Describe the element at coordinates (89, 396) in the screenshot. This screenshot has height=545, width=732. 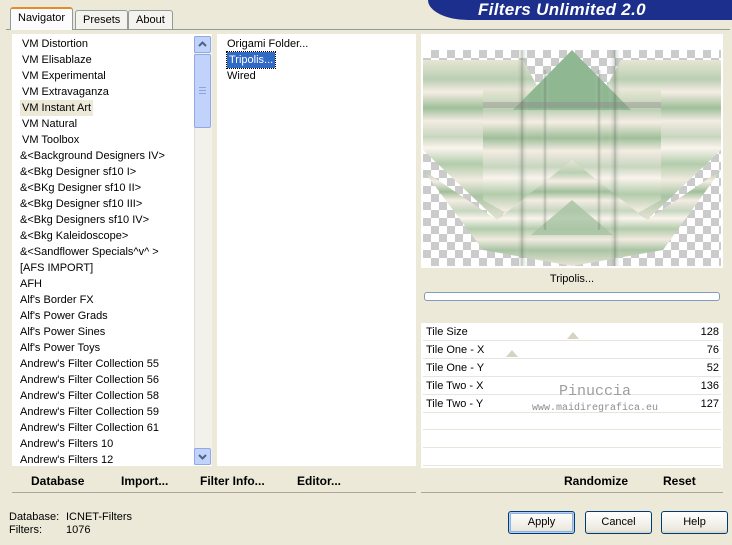
I see `category-item: Andrew's Filter Collection 58` at that location.